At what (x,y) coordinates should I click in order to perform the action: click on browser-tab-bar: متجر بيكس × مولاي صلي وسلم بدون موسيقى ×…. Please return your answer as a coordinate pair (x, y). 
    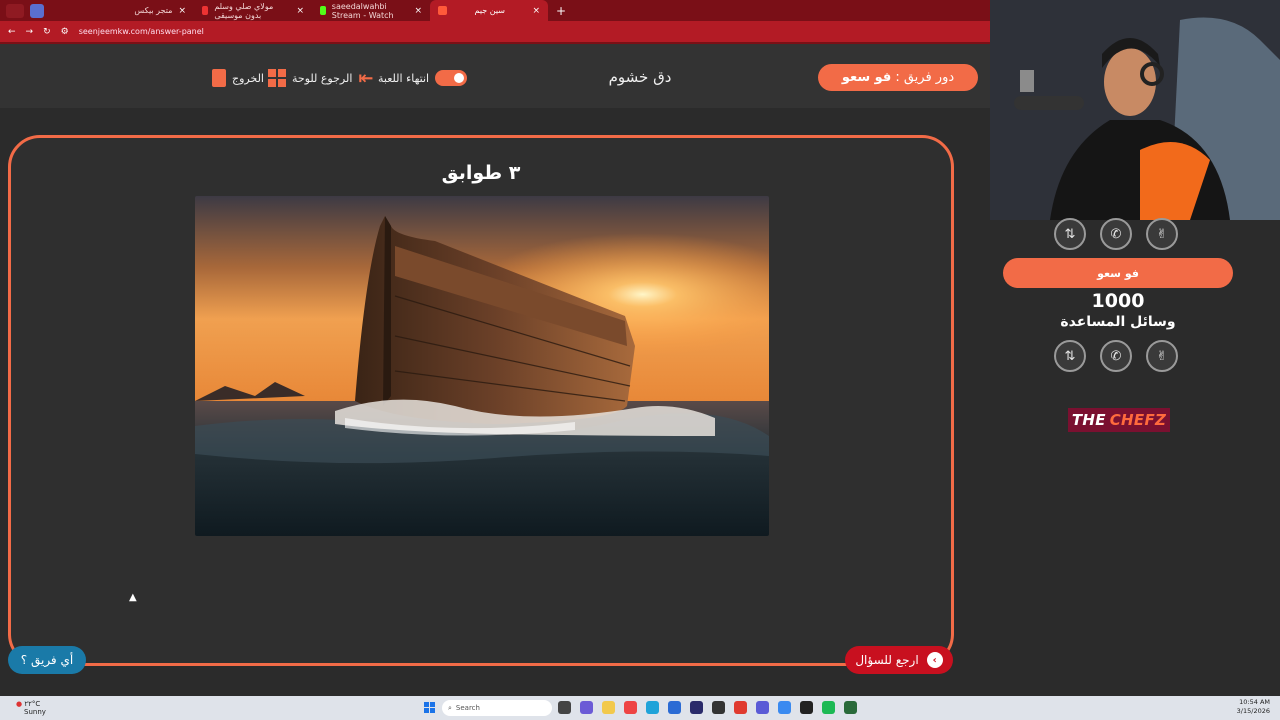
    Looking at the image, I should click on (495, 10).